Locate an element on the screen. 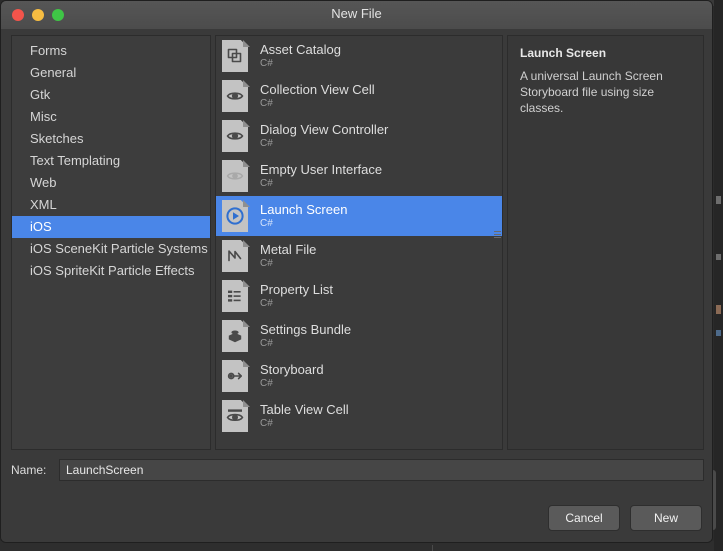 The height and width of the screenshot is (551, 723). category-item: XML is located at coordinates (111, 205).